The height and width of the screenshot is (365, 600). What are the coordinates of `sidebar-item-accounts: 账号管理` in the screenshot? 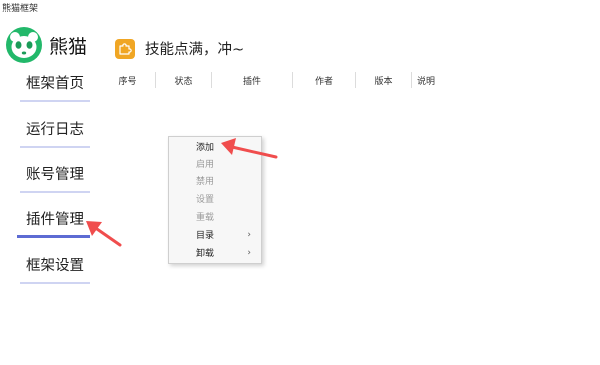 It's located at (55, 178).